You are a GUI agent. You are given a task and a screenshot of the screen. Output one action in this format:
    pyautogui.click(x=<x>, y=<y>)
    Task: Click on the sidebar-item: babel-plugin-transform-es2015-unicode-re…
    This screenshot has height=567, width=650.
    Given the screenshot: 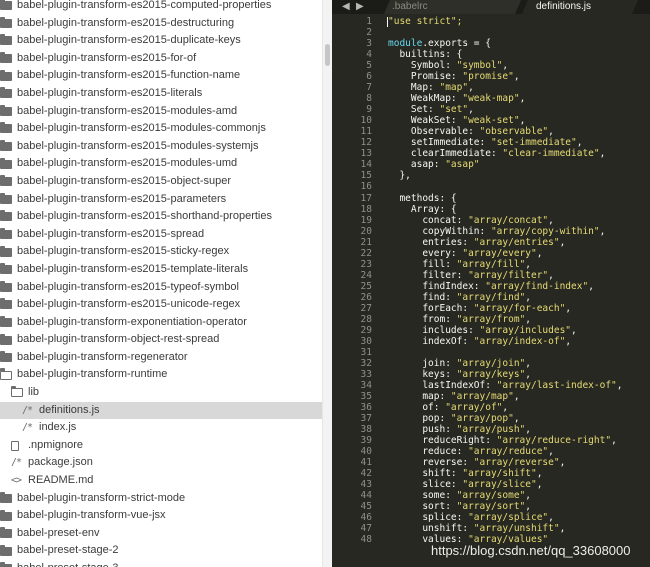 What is the action you would take?
    pyautogui.click(x=161, y=305)
    